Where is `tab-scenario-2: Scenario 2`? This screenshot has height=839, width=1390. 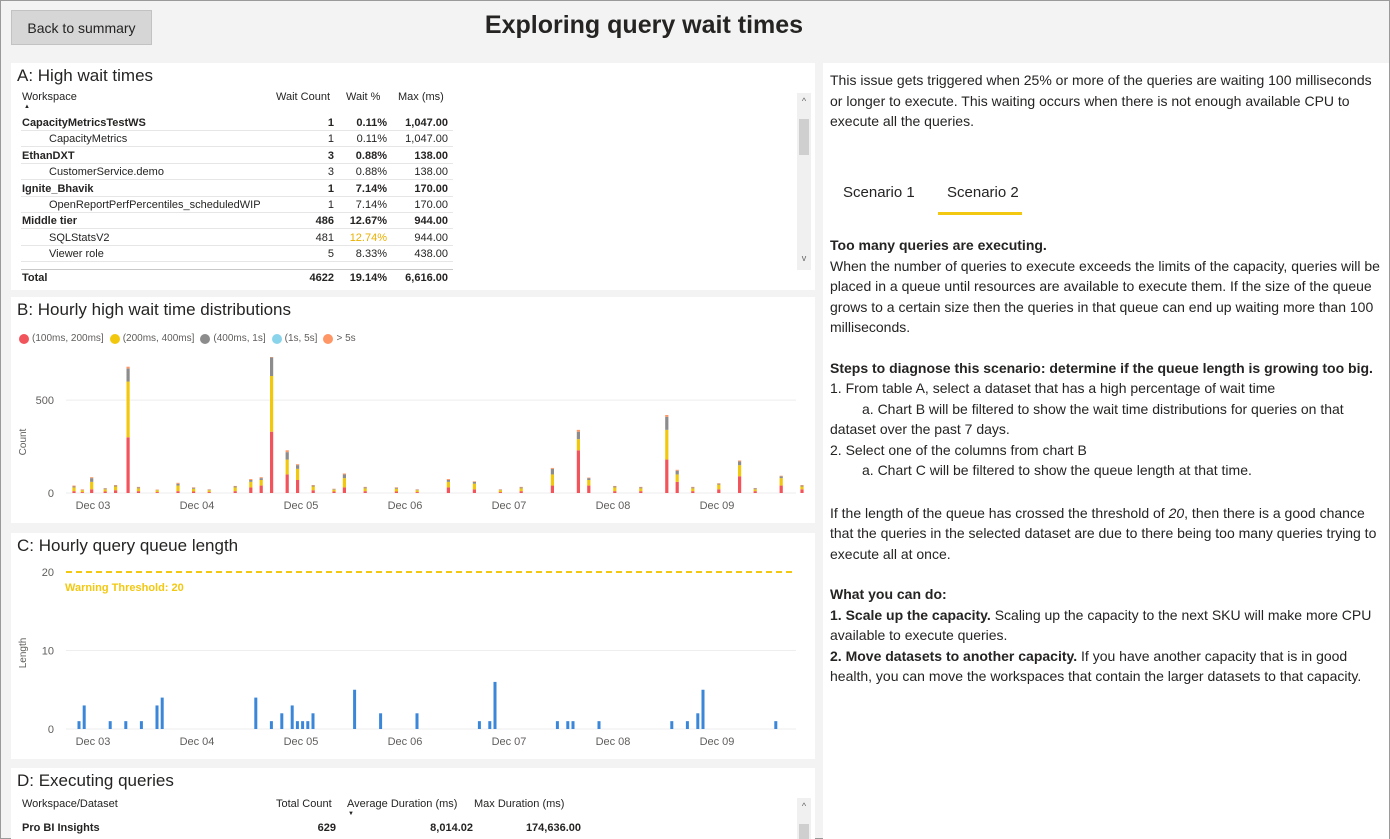 tab-scenario-2: Scenario 2 is located at coordinates (983, 192).